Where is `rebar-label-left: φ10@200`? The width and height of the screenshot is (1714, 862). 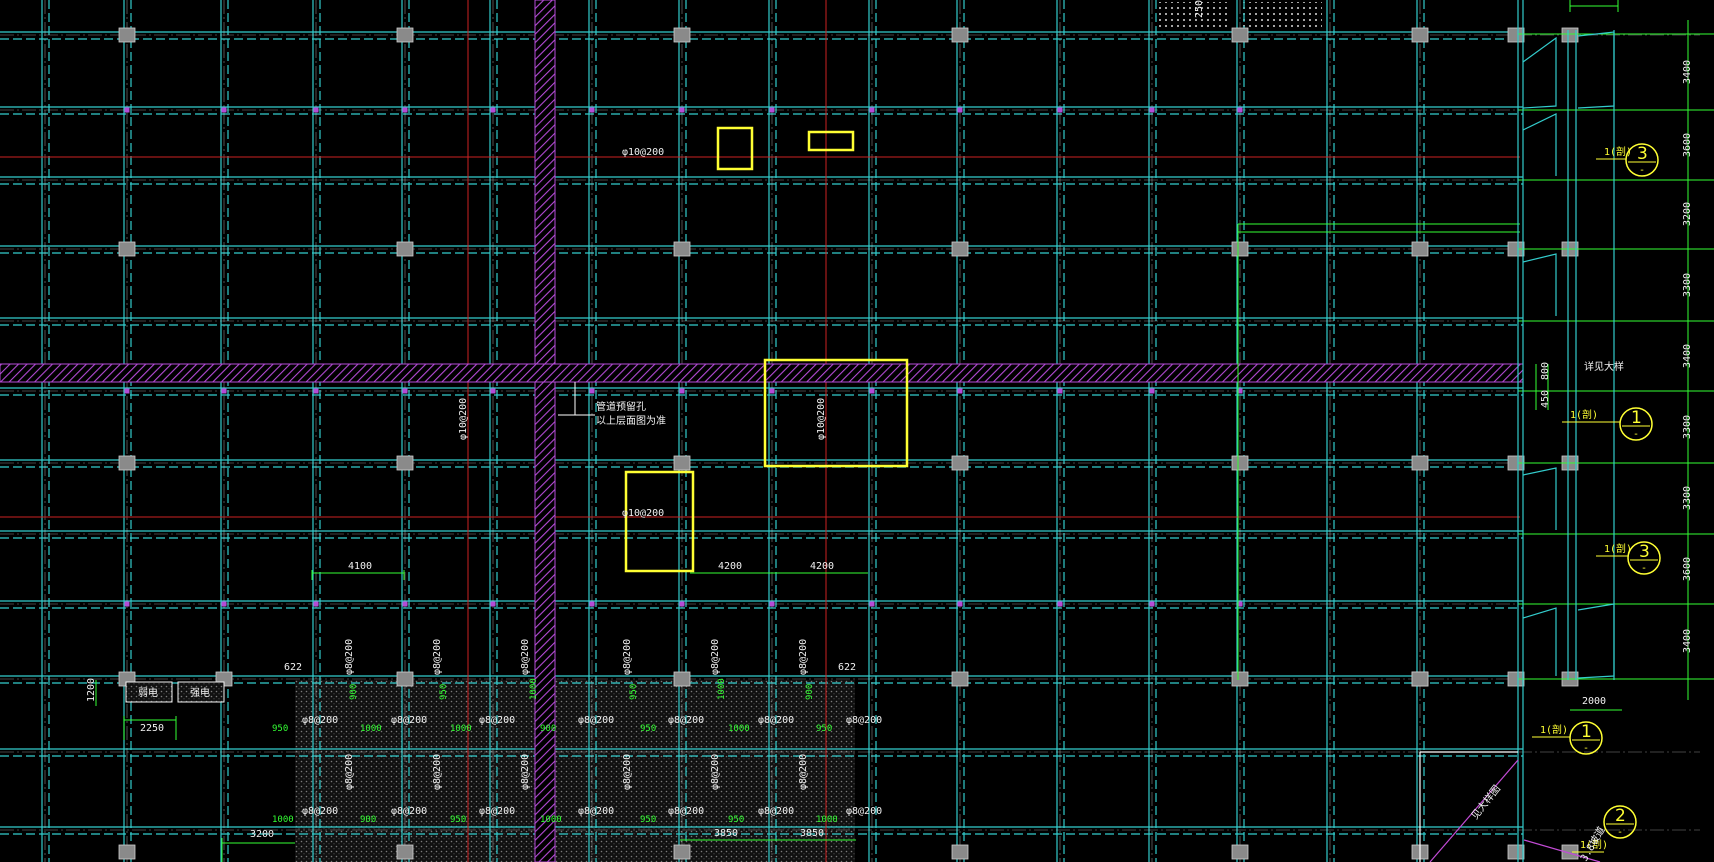 rebar-label-left: φ10@200 is located at coordinates (463, 419).